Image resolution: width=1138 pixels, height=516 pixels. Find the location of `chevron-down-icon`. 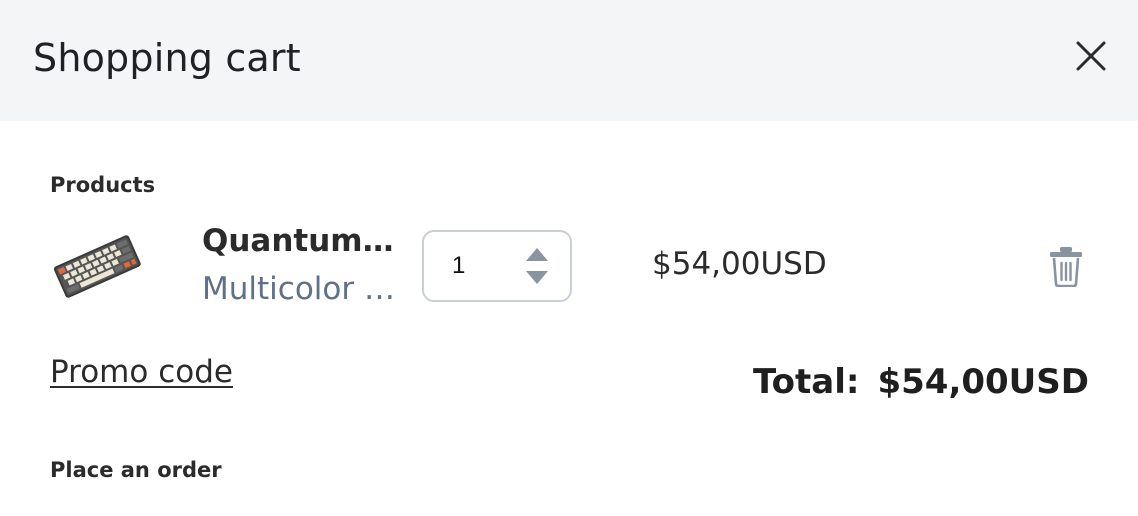

chevron-down-icon is located at coordinates (537, 277).